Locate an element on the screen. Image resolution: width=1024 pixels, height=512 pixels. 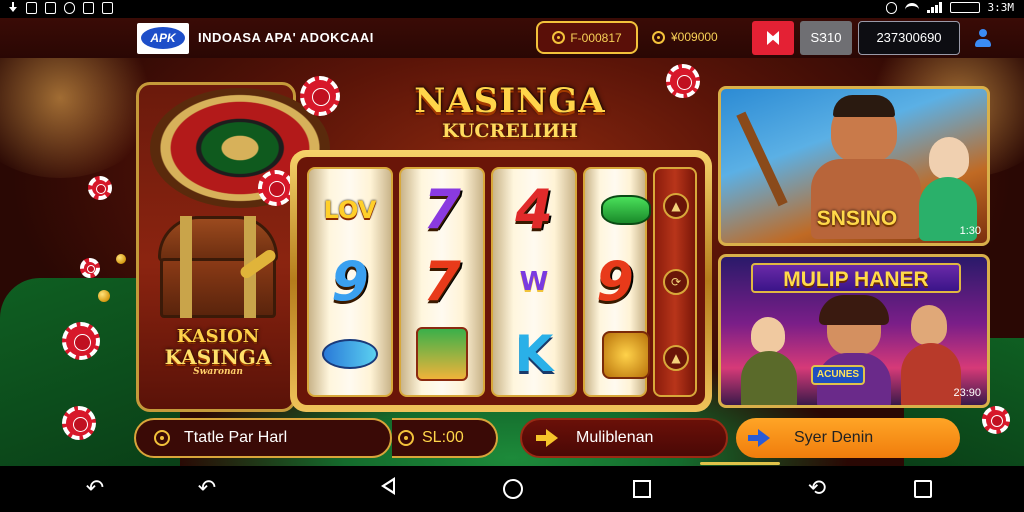
card-title: MULIP HANER is located at coordinates (856, 278).